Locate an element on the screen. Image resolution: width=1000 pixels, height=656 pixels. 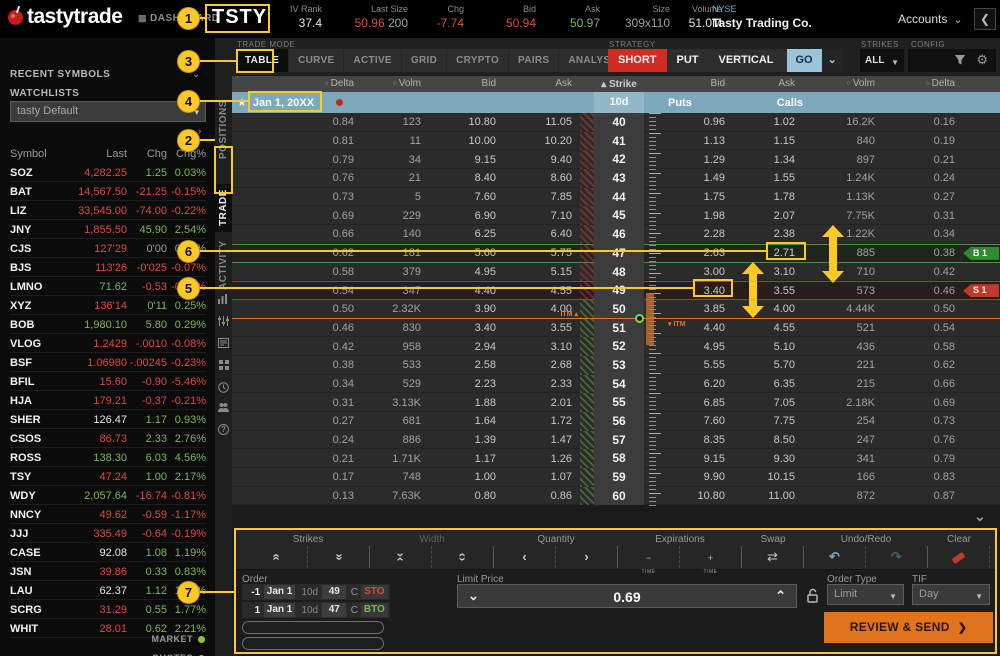
call-delta-cell: 0.62 is located at coordinates (296, 253).